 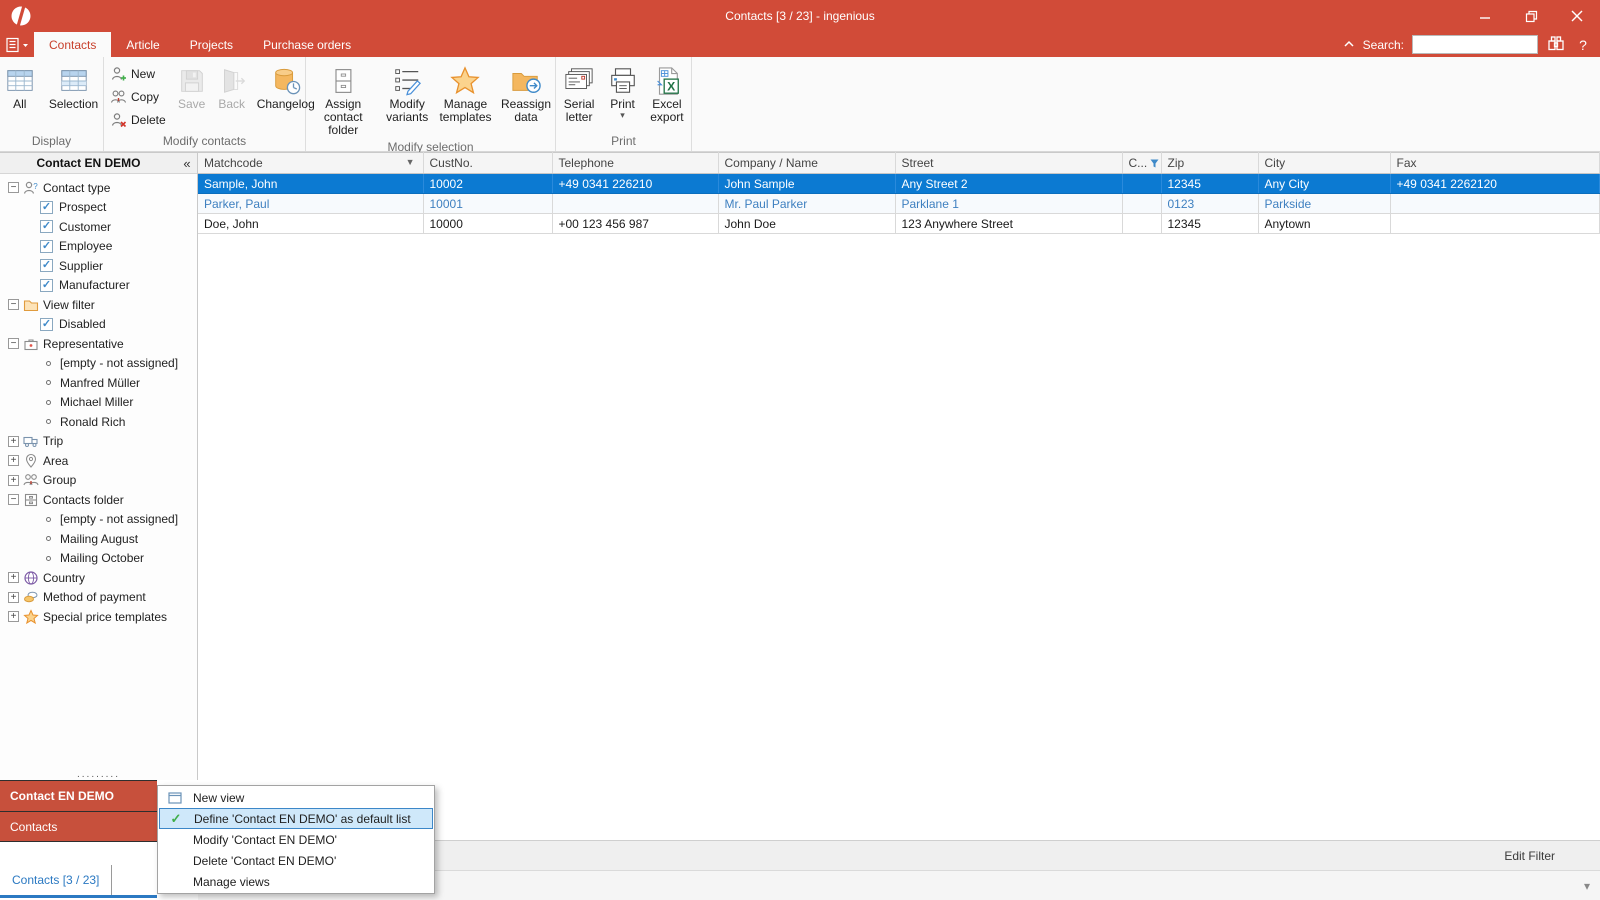 I want to click on menu-item-new-view: New view, so click(x=296, y=797).